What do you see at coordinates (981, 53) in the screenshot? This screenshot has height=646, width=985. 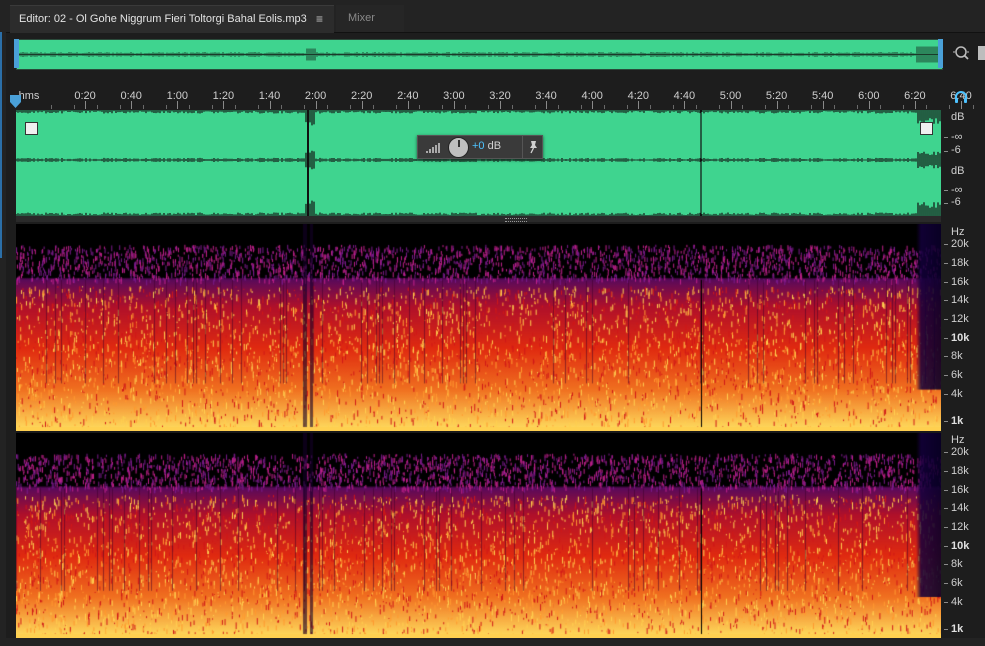 I see `panel-toggle-icon` at bounding box center [981, 53].